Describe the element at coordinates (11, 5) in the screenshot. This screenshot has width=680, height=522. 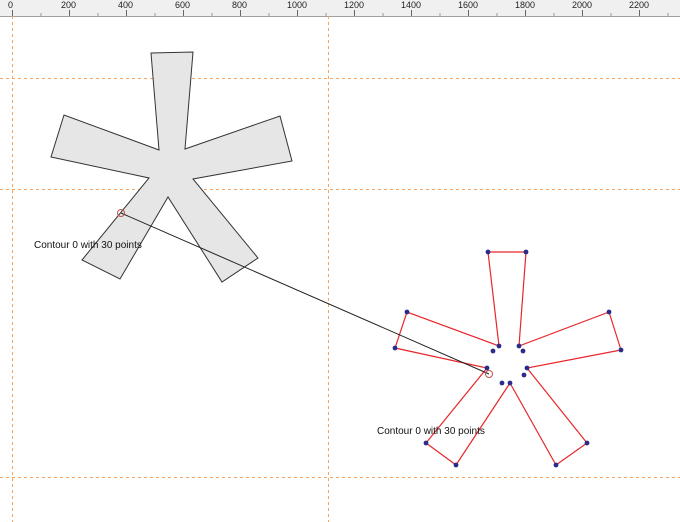
I see `ruler-tick-label: 0` at that location.